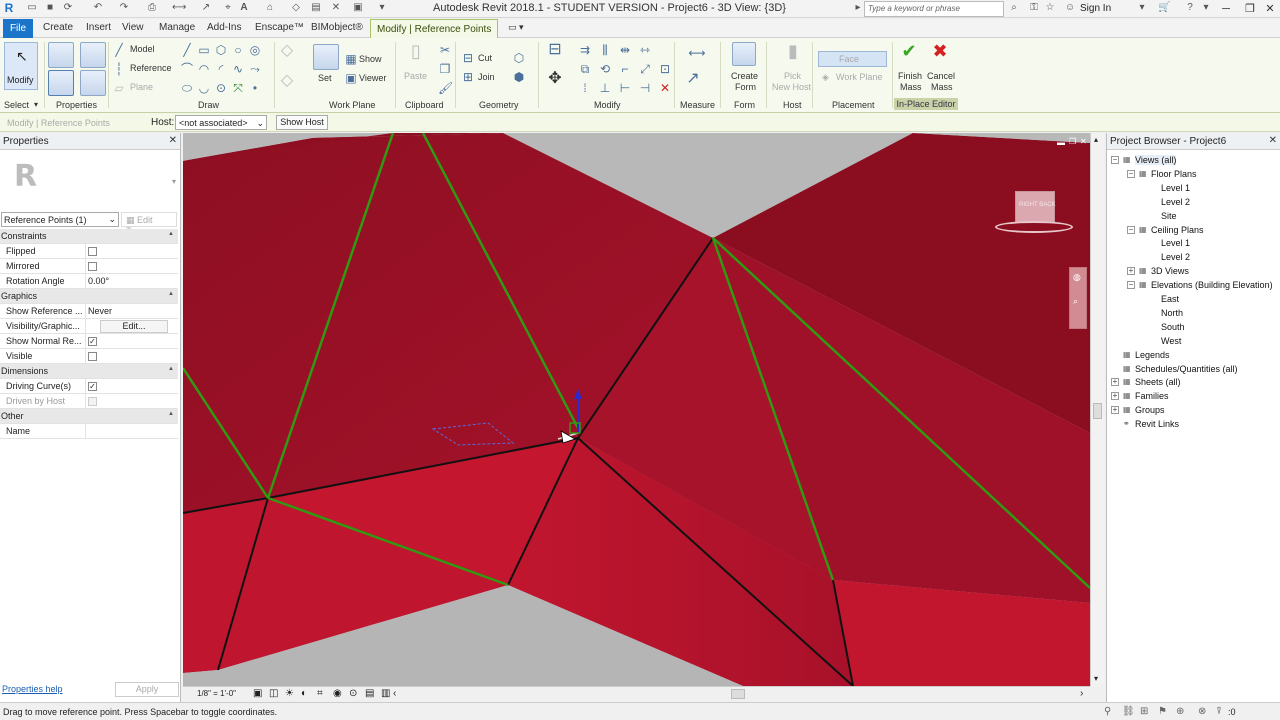 Image resolution: width=1280 pixels, height=720 pixels. What do you see at coordinates (555, 50) in the screenshot?
I see `align-icon: ⊟` at bounding box center [555, 50].